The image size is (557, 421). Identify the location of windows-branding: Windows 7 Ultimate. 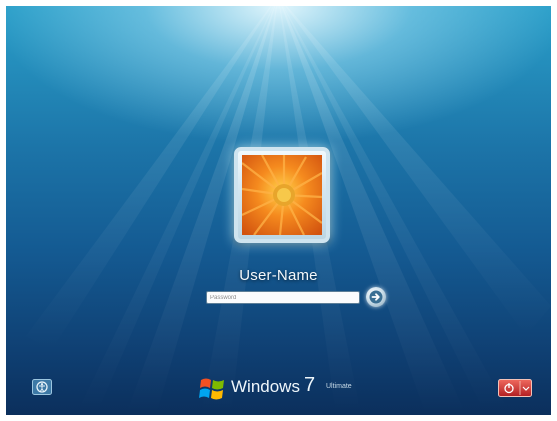
(299, 389).